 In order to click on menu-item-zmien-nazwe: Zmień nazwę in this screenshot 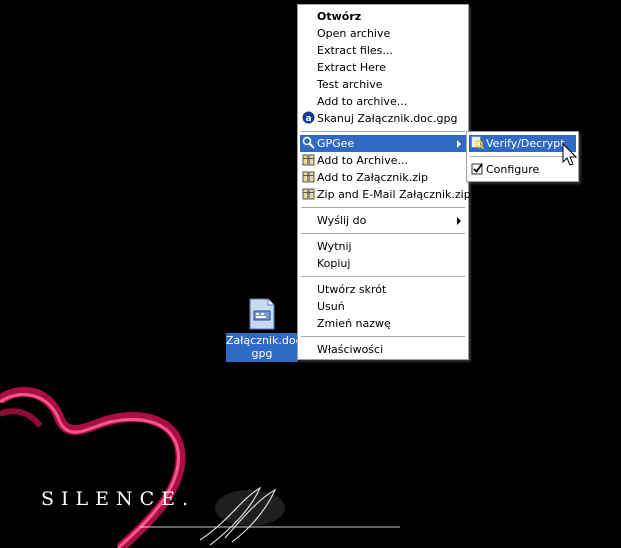, I will do `click(383, 323)`.